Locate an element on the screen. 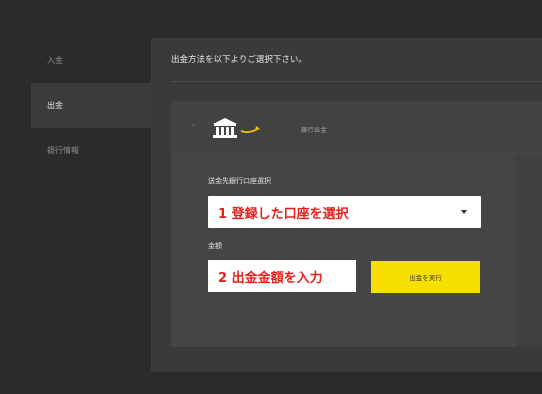  page-instruction: 出金方法を以下よりご選択下さい。 is located at coordinates (356, 66).